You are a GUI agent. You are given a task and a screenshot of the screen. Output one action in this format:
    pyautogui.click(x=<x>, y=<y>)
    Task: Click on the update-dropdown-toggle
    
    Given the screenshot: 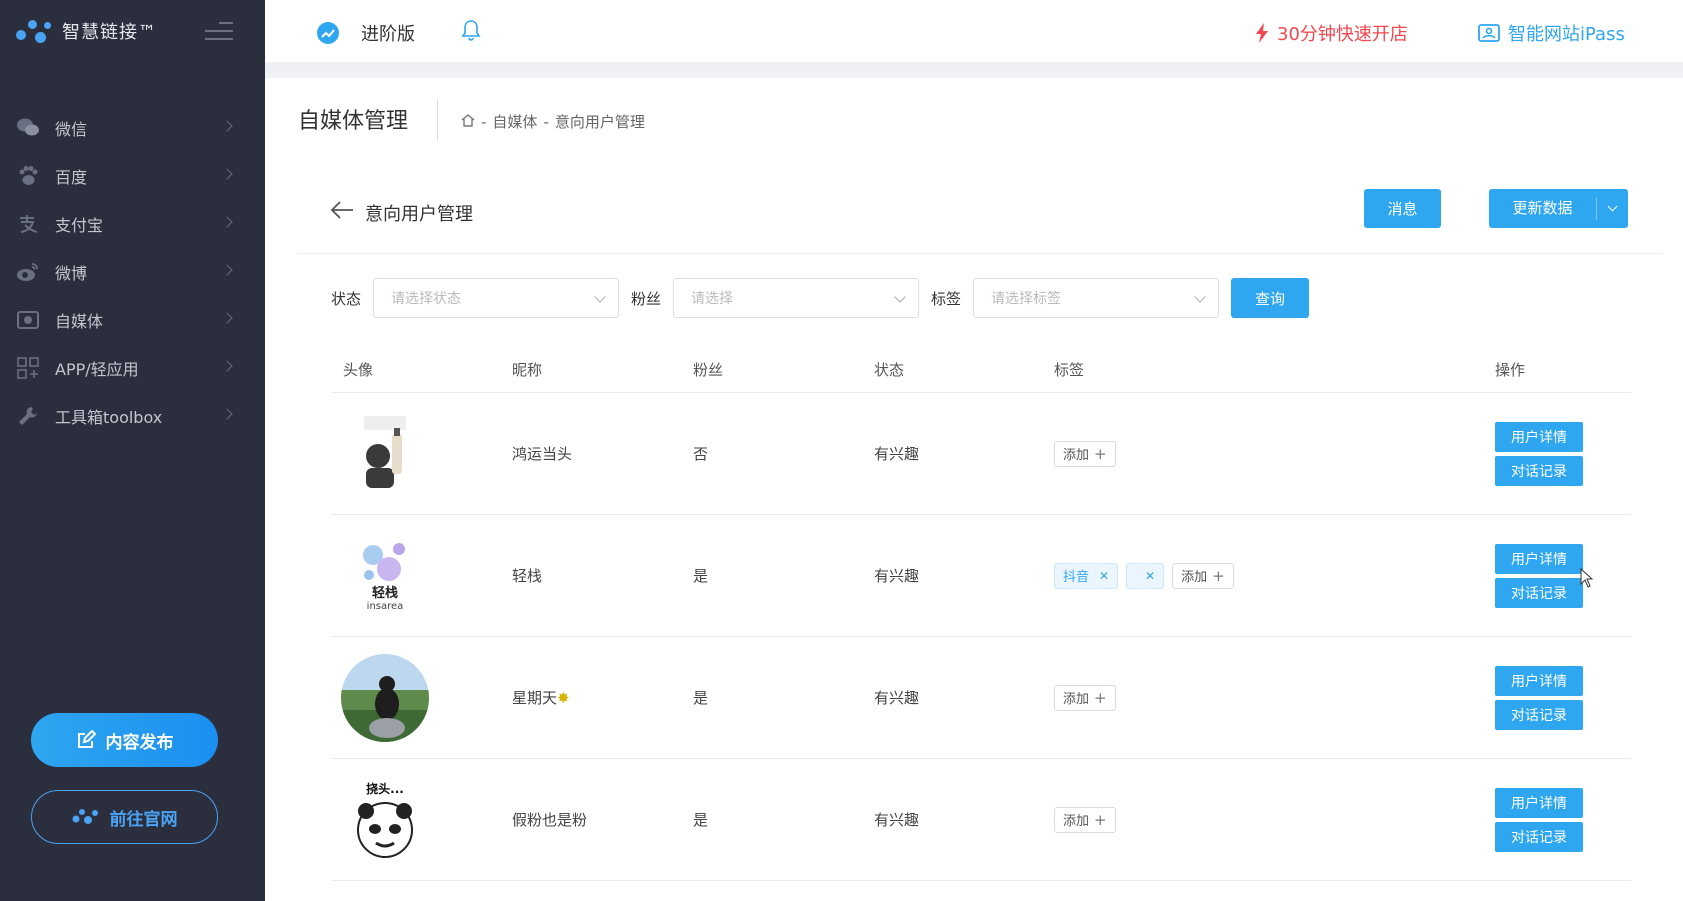 What is the action you would take?
    pyautogui.click(x=1612, y=206)
    